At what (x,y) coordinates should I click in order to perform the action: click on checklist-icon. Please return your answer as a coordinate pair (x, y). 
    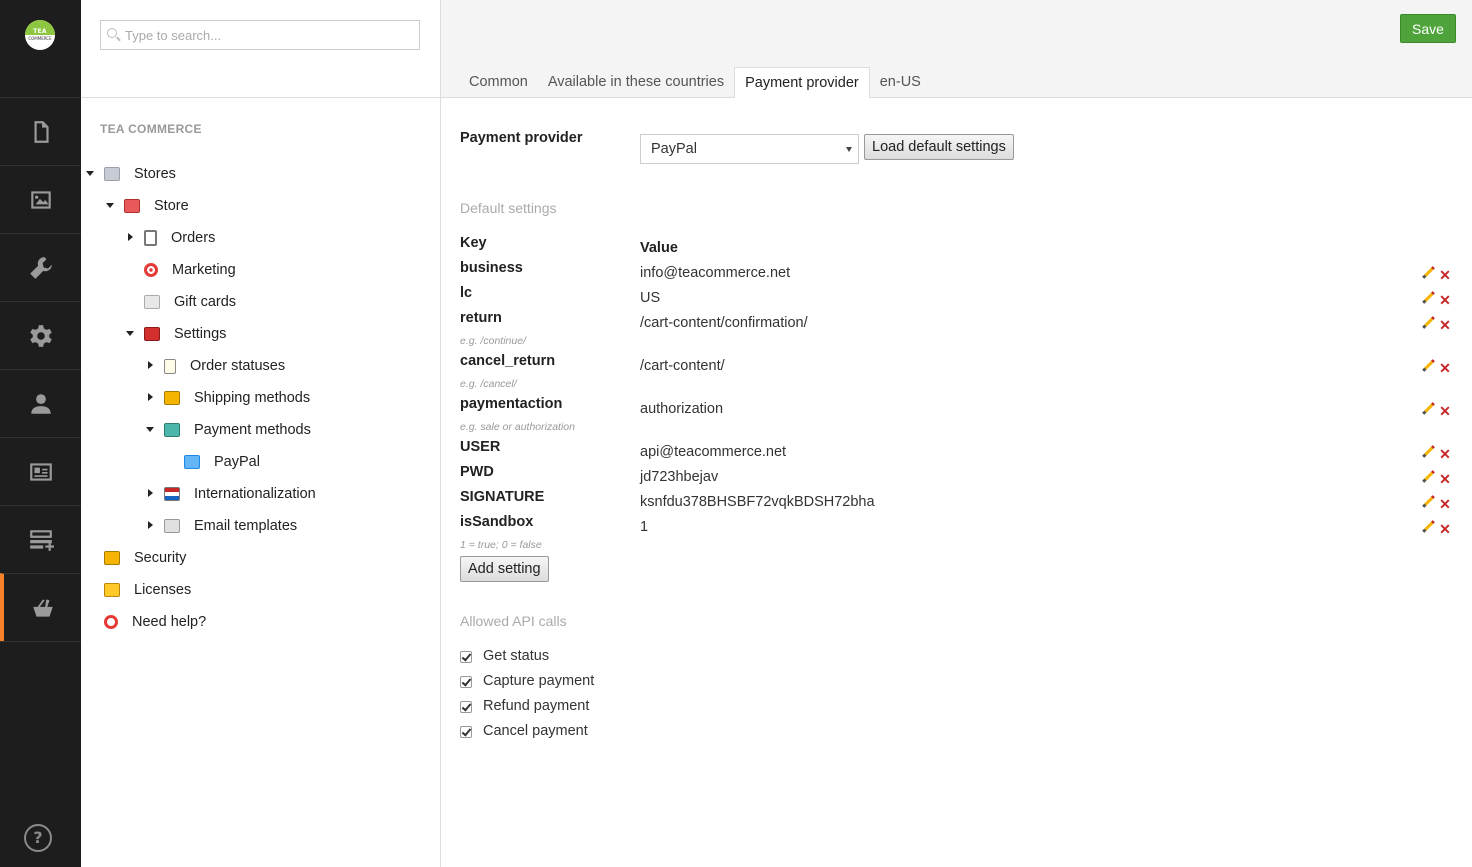
    Looking at the image, I should click on (170, 366).